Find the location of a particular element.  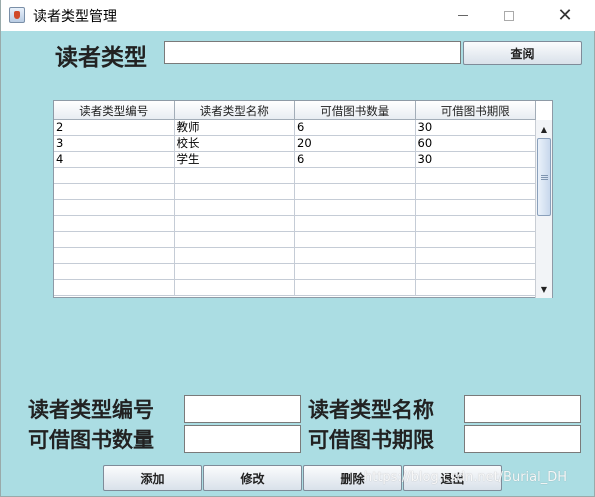

borrow-count-input is located at coordinates (242, 439).